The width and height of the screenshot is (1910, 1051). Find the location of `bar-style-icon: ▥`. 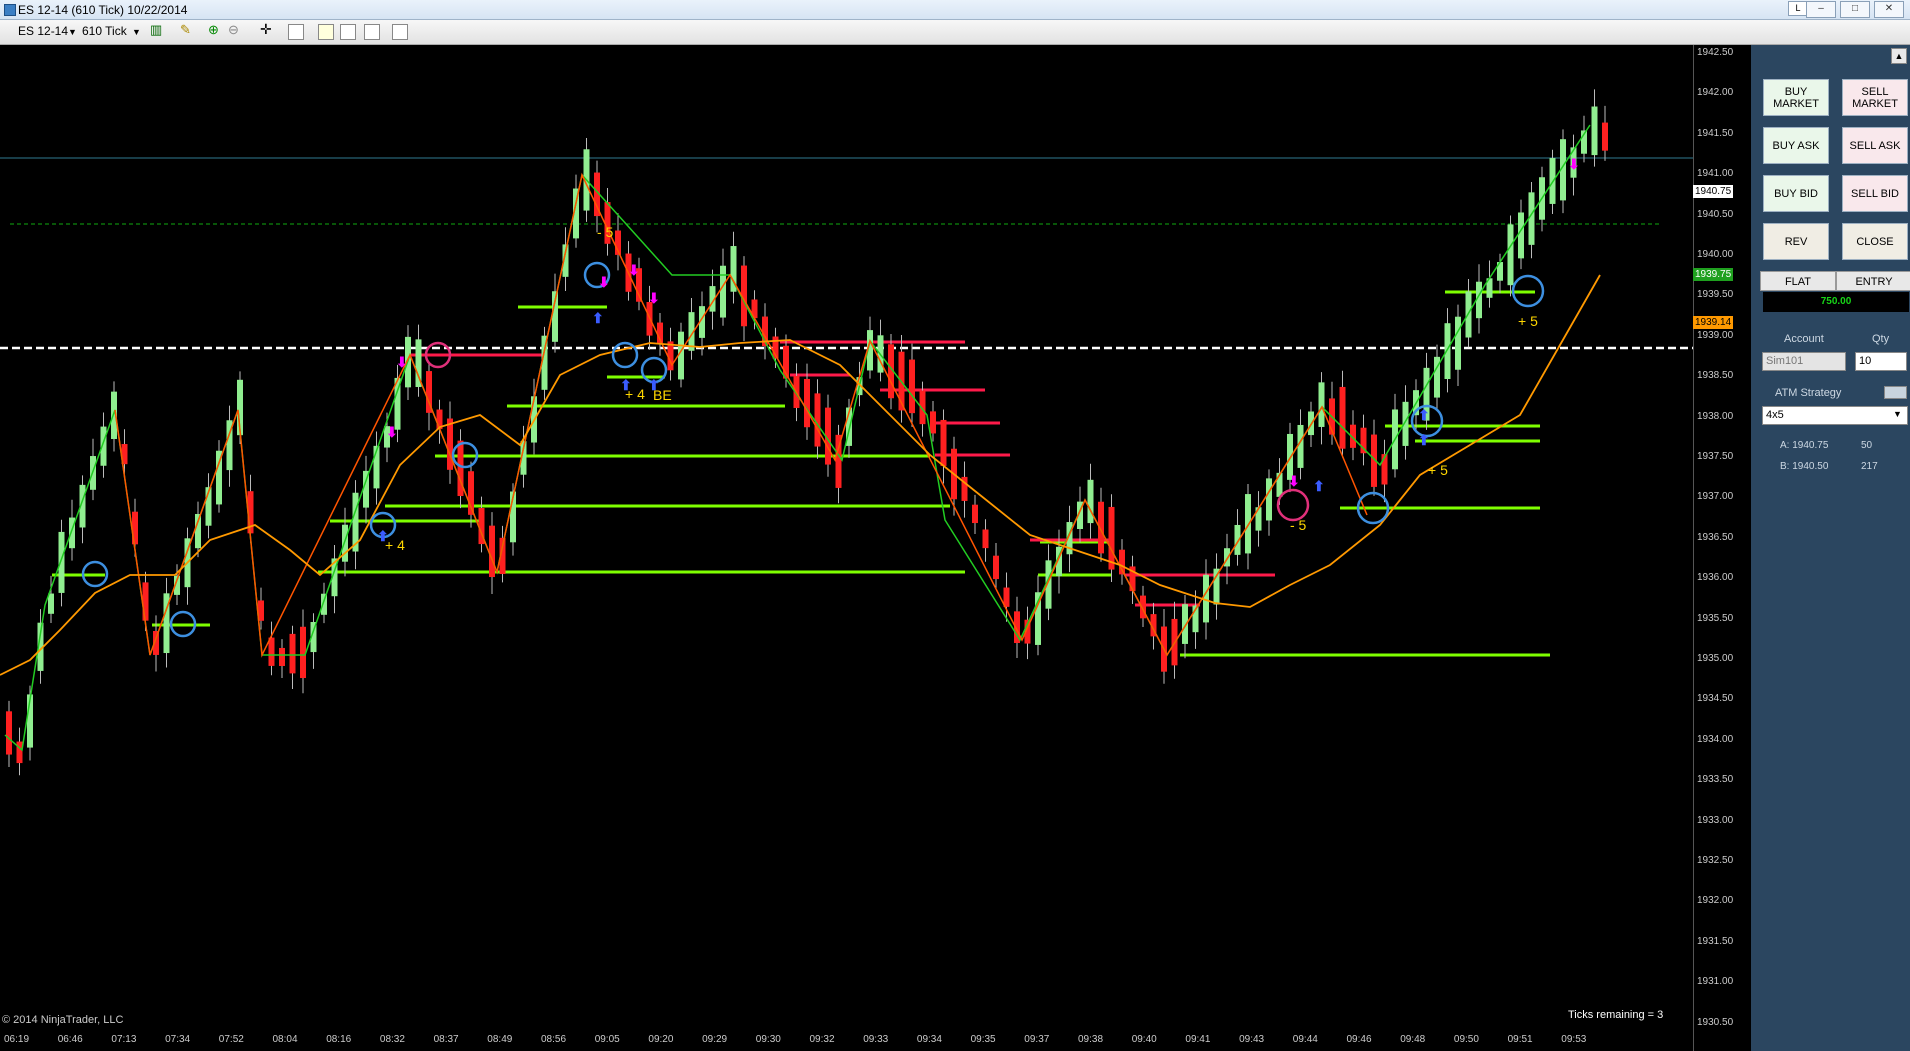

bar-style-icon: ▥ is located at coordinates (158, 30).